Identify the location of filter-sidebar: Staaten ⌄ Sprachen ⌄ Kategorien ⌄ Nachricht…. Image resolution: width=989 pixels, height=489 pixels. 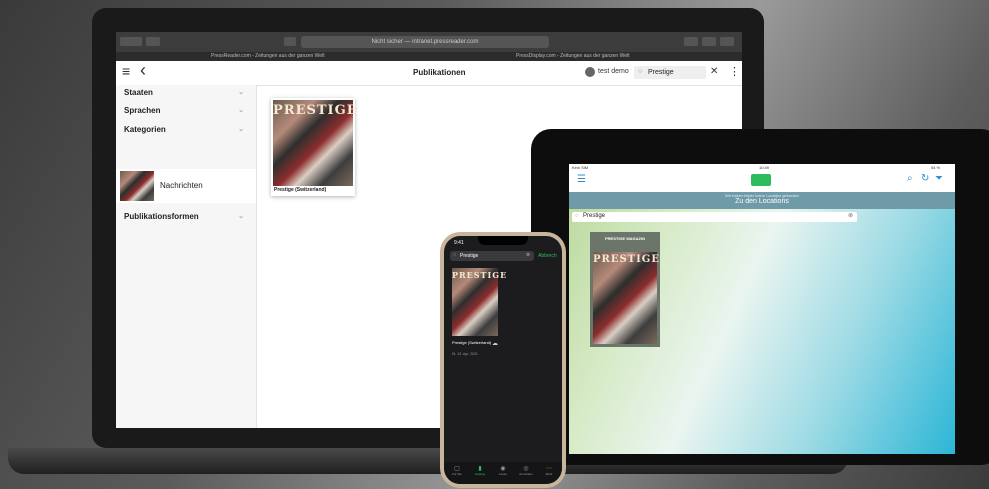
(186, 256).